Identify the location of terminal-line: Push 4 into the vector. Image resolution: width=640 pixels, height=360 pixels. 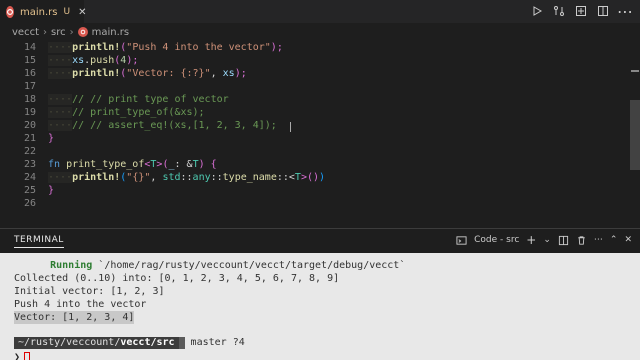
(80, 304).